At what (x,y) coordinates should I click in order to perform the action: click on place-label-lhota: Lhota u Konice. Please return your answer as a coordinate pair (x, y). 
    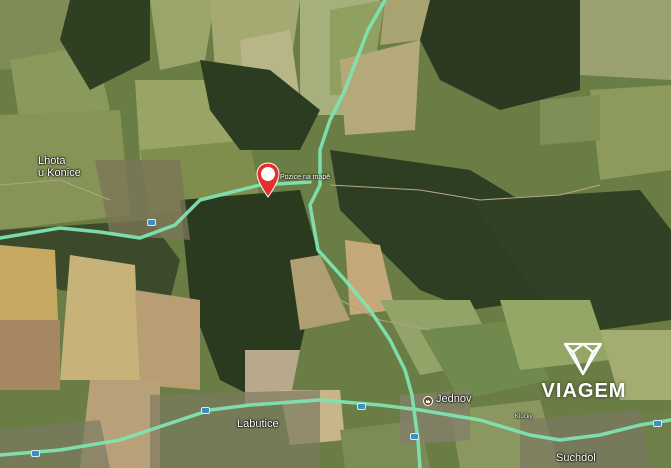
    Looking at the image, I should click on (59, 167).